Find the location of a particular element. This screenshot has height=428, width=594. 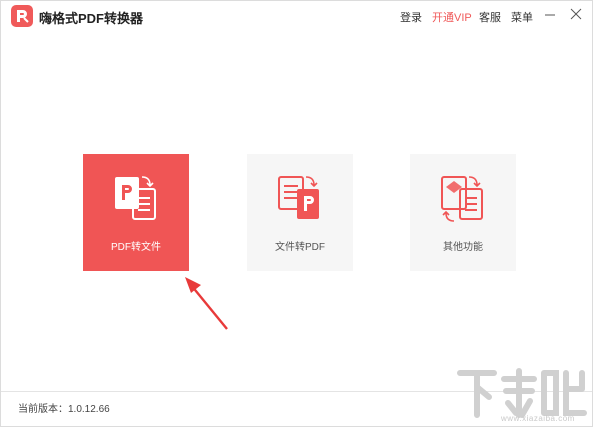

tile-pdf-to-file: PDF转文件 is located at coordinates (136, 212).